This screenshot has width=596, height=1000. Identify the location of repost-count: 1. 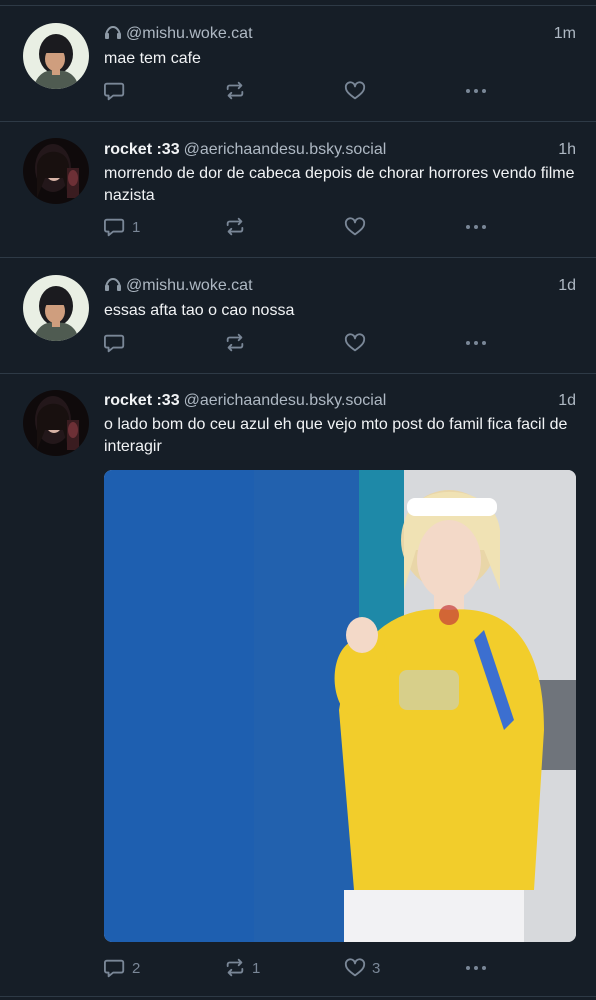
(256, 968).